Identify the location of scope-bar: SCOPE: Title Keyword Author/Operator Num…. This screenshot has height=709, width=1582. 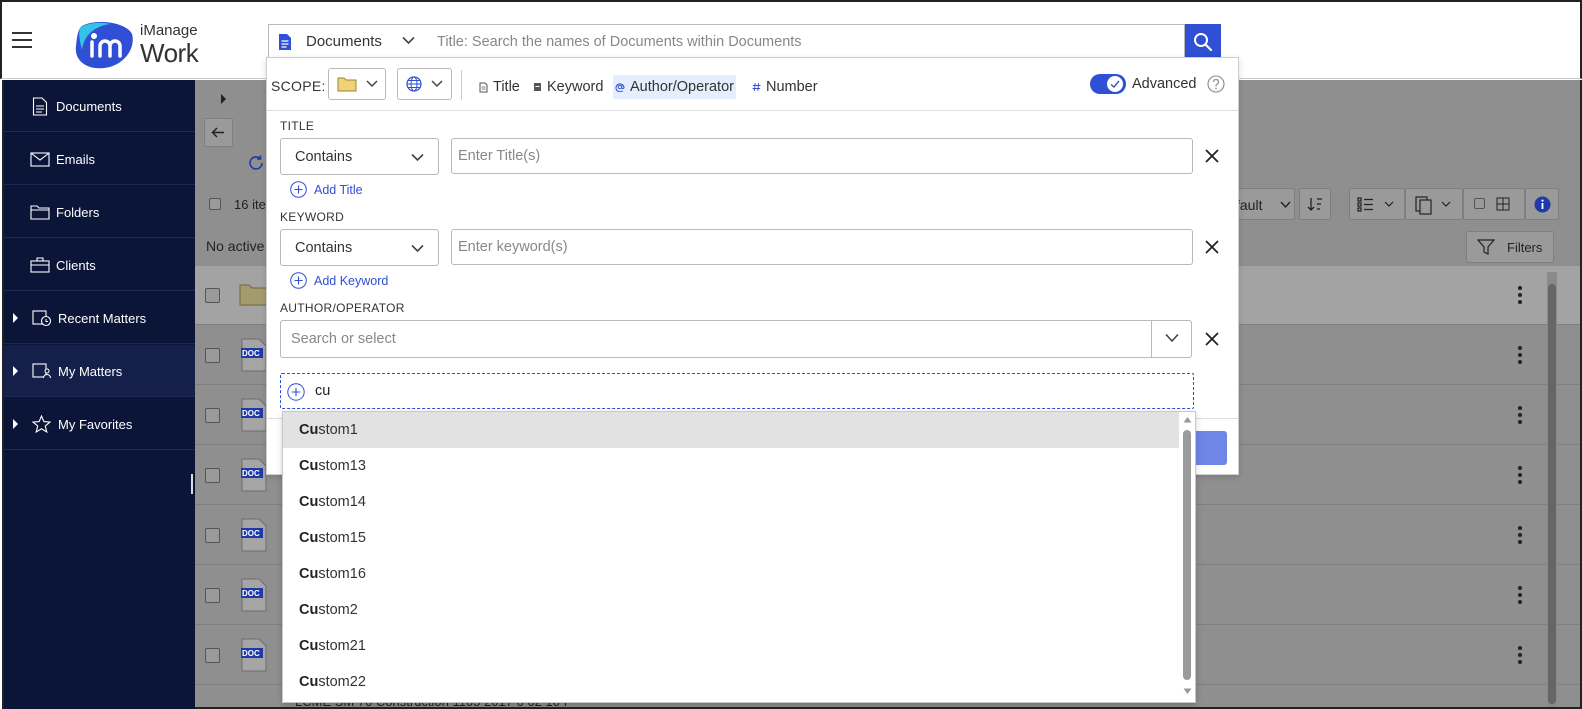
(752, 84).